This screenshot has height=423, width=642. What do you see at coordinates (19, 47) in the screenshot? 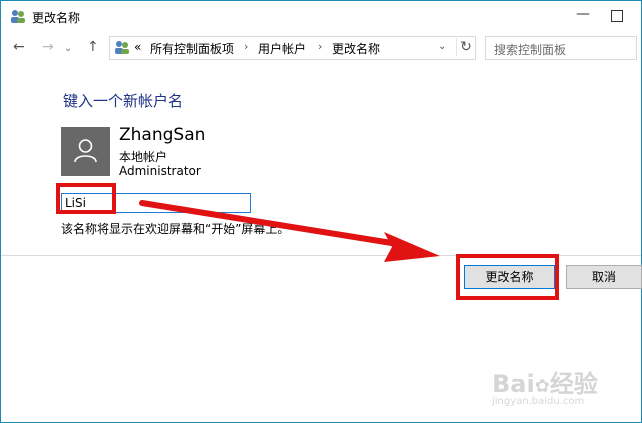
I see `back-arrow-icon: ←` at bounding box center [19, 47].